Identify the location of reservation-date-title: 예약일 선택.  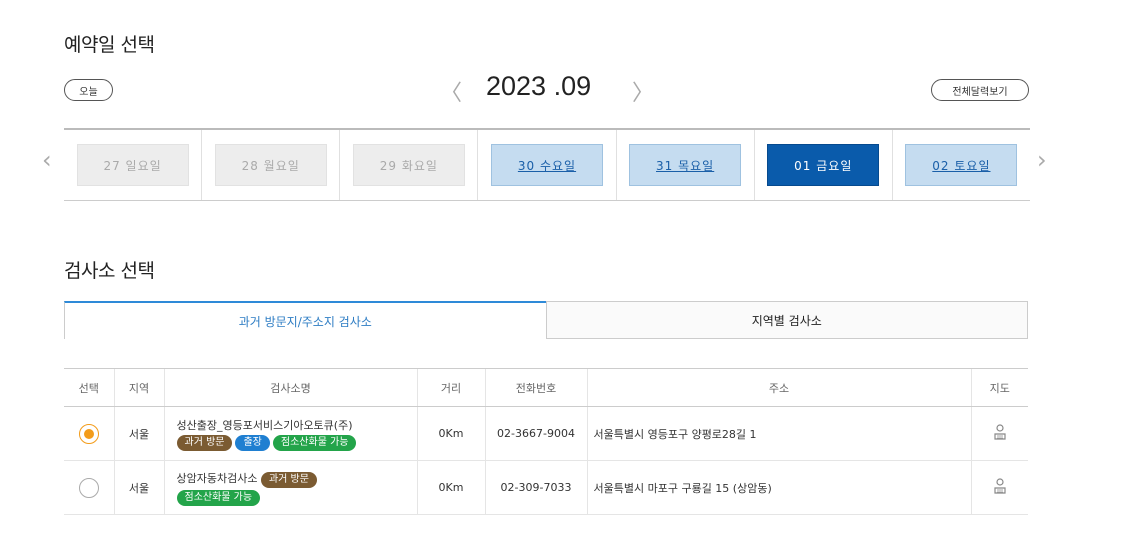
(109, 45).